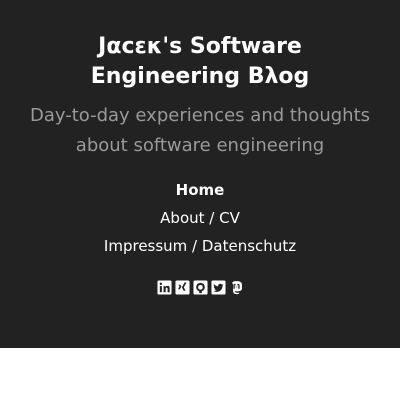  I want to click on twitter-link, so click(218, 287).